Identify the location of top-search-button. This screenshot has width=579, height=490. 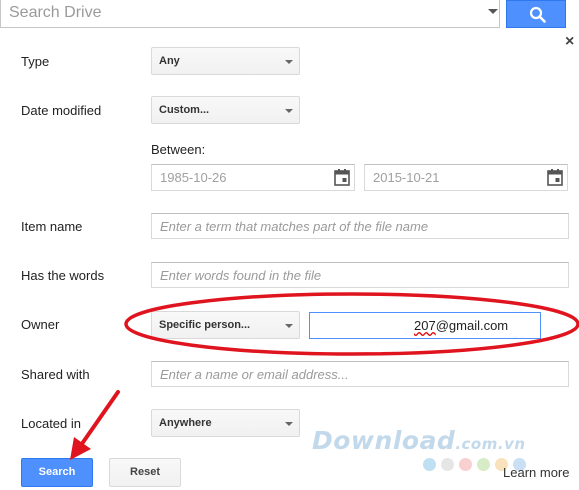
(536, 14).